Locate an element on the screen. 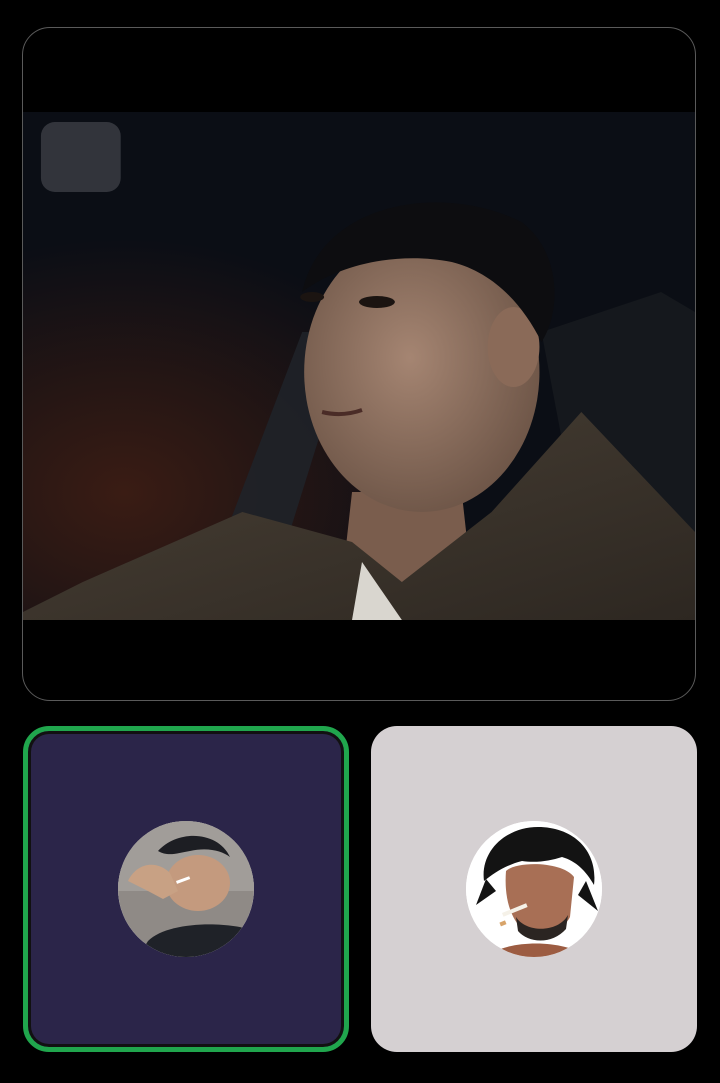  anime-avatar is located at coordinates (534, 889).